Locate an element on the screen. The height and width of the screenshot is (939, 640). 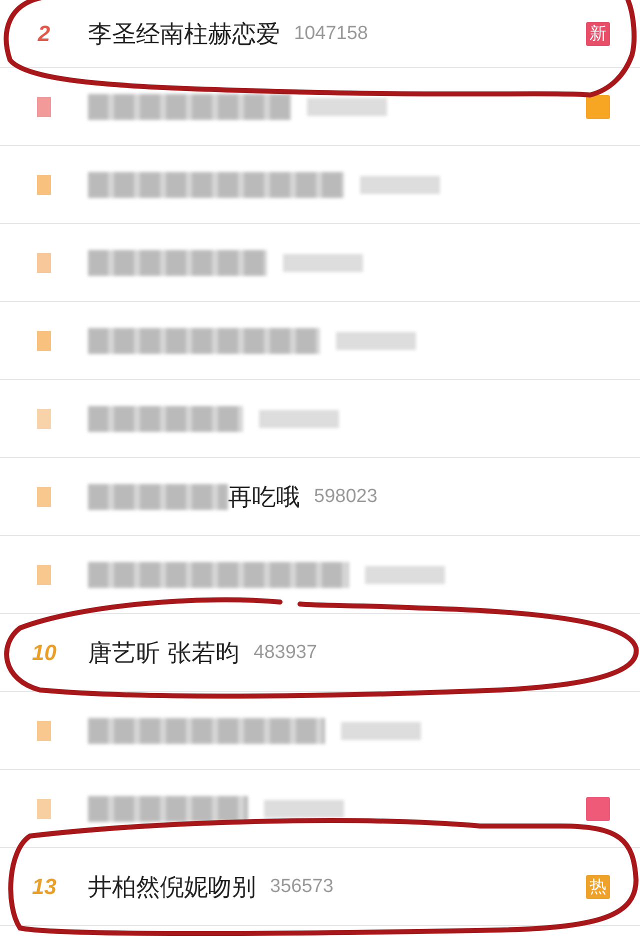
topic-title: 李圣经南柱赫恋爱 is located at coordinates (184, 34).